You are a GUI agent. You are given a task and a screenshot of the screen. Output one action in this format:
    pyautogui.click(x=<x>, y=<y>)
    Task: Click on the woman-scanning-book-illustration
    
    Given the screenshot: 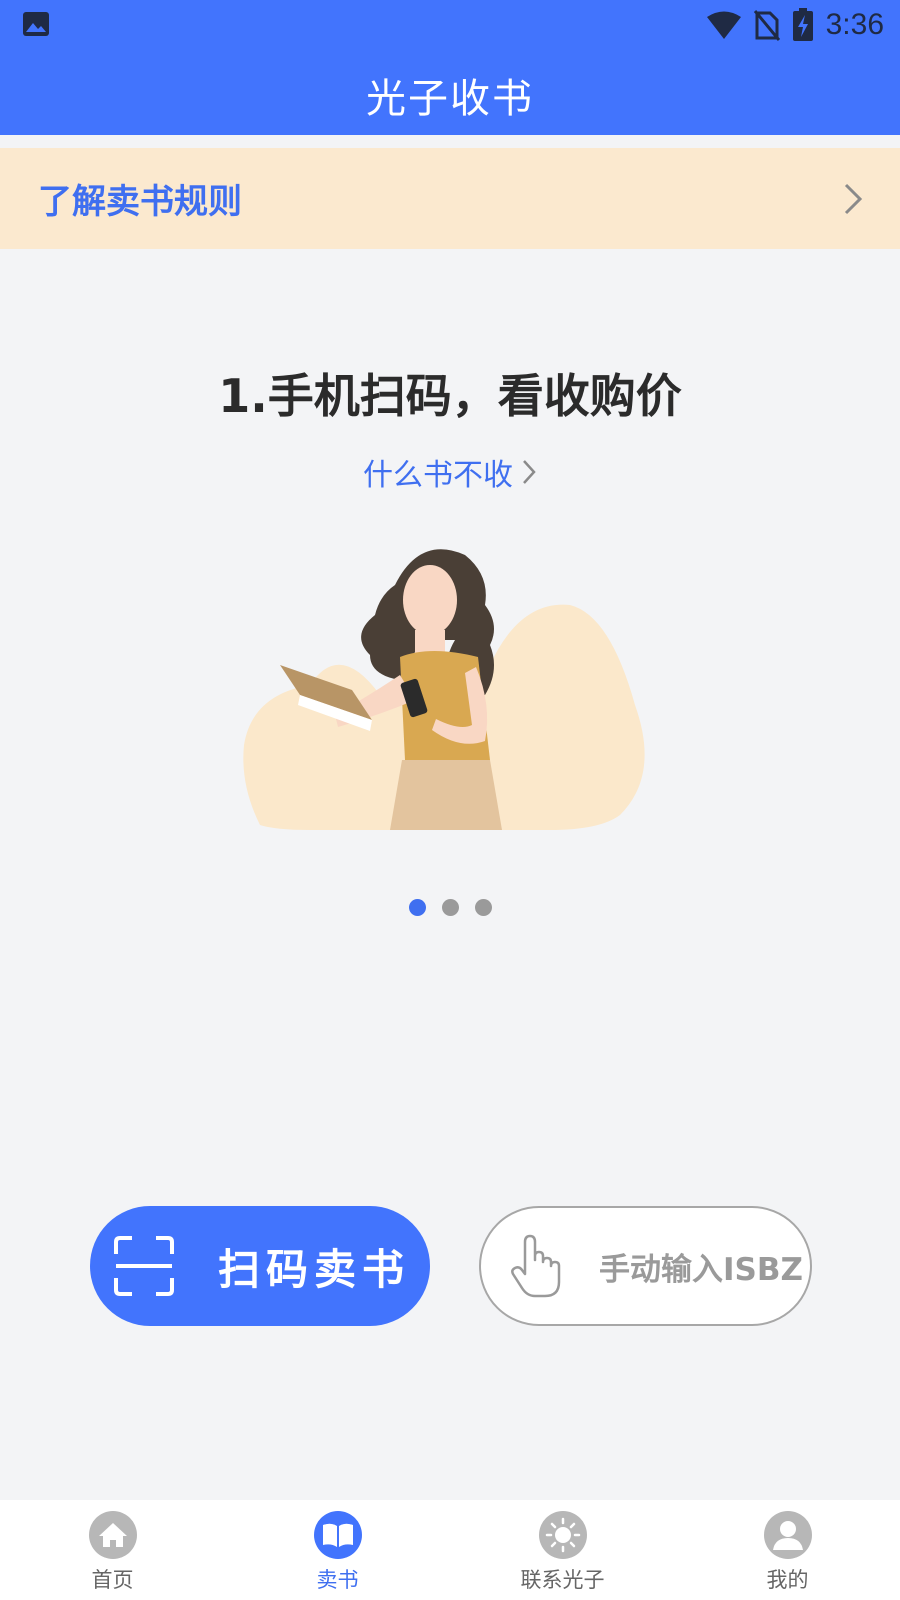 What is the action you would take?
    pyautogui.click(x=444, y=689)
    